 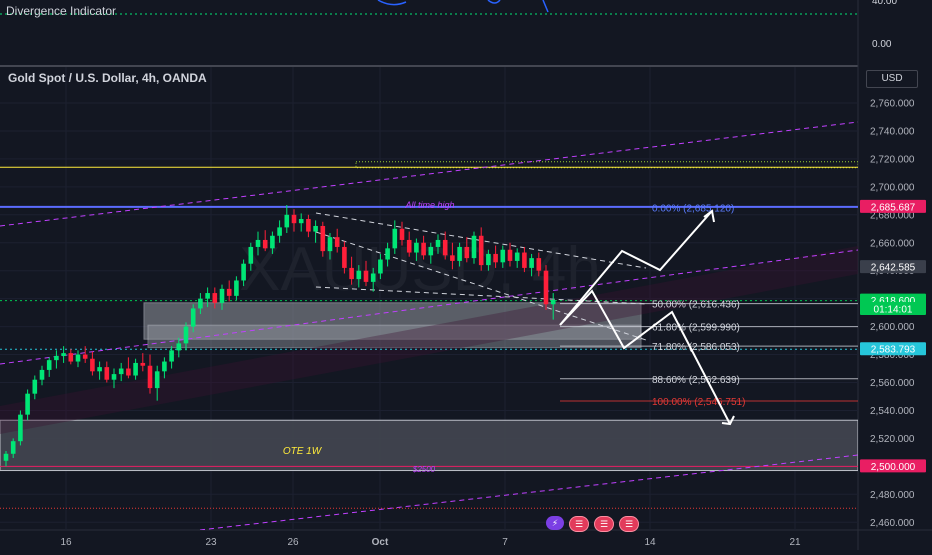 What do you see at coordinates (892, 159) in the screenshot?
I see `y-tick-label: 2,720.000` at bounding box center [892, 159].